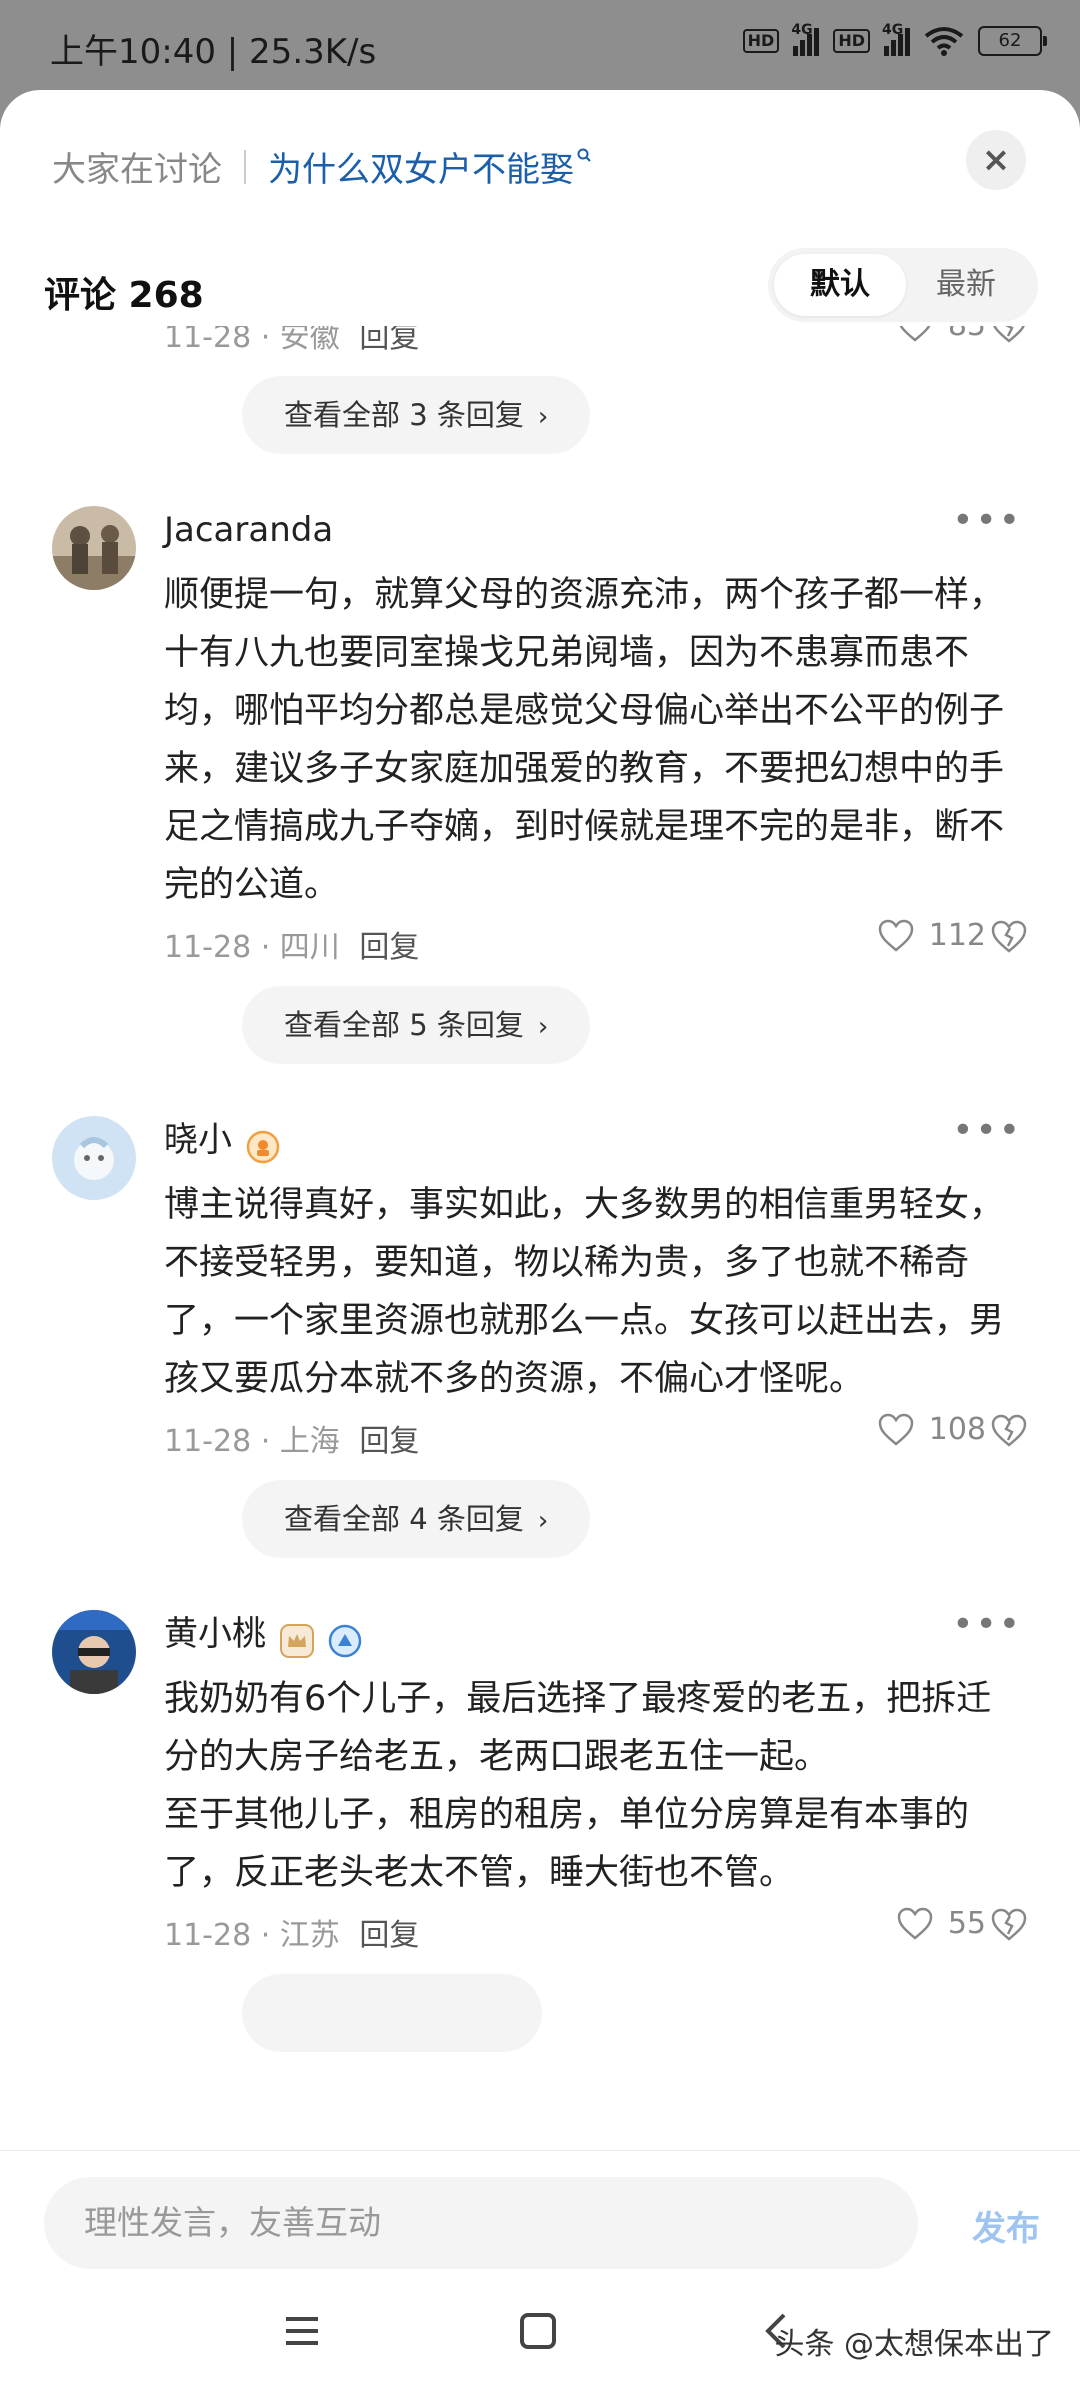  What do you see at coordinates (404, 1519) in the screenshot?
I see `view-replies-label: 查看全部 4 条回复` at bounding box center [404, 1519].